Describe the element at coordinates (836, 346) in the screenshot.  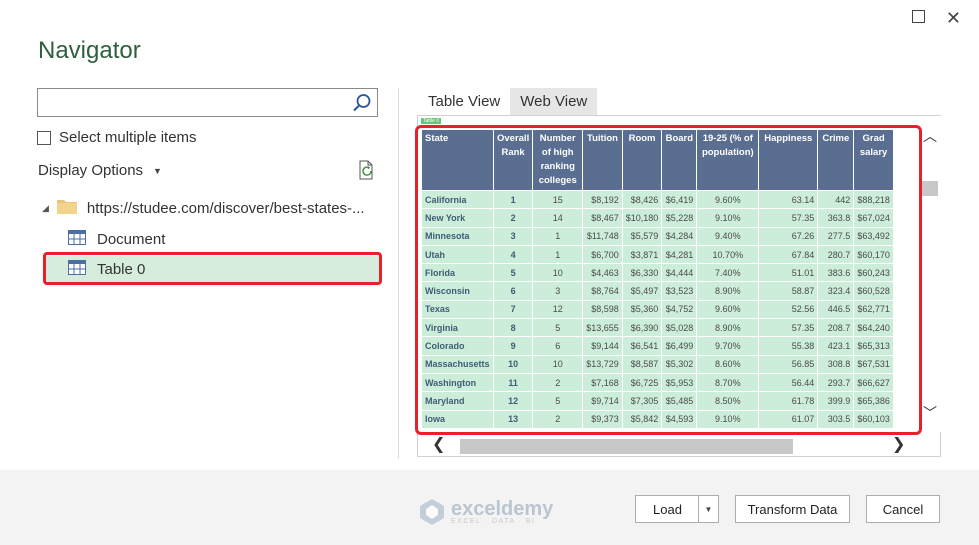
I see `table-cell: 423.1` at that location.